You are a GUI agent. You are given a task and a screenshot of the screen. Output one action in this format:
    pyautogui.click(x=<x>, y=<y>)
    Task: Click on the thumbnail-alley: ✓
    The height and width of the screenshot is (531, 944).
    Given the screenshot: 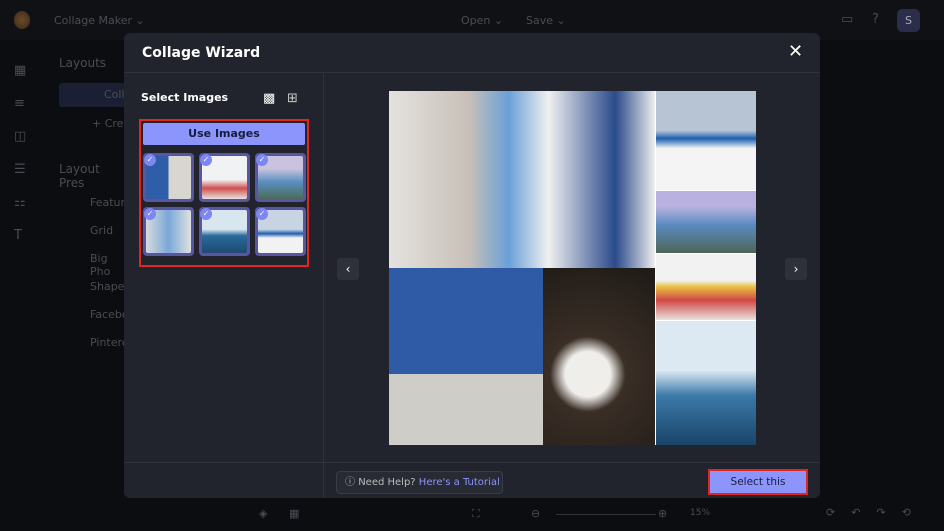 What is the action you would take?
    pyautogui.click(x=168, y=231)
    